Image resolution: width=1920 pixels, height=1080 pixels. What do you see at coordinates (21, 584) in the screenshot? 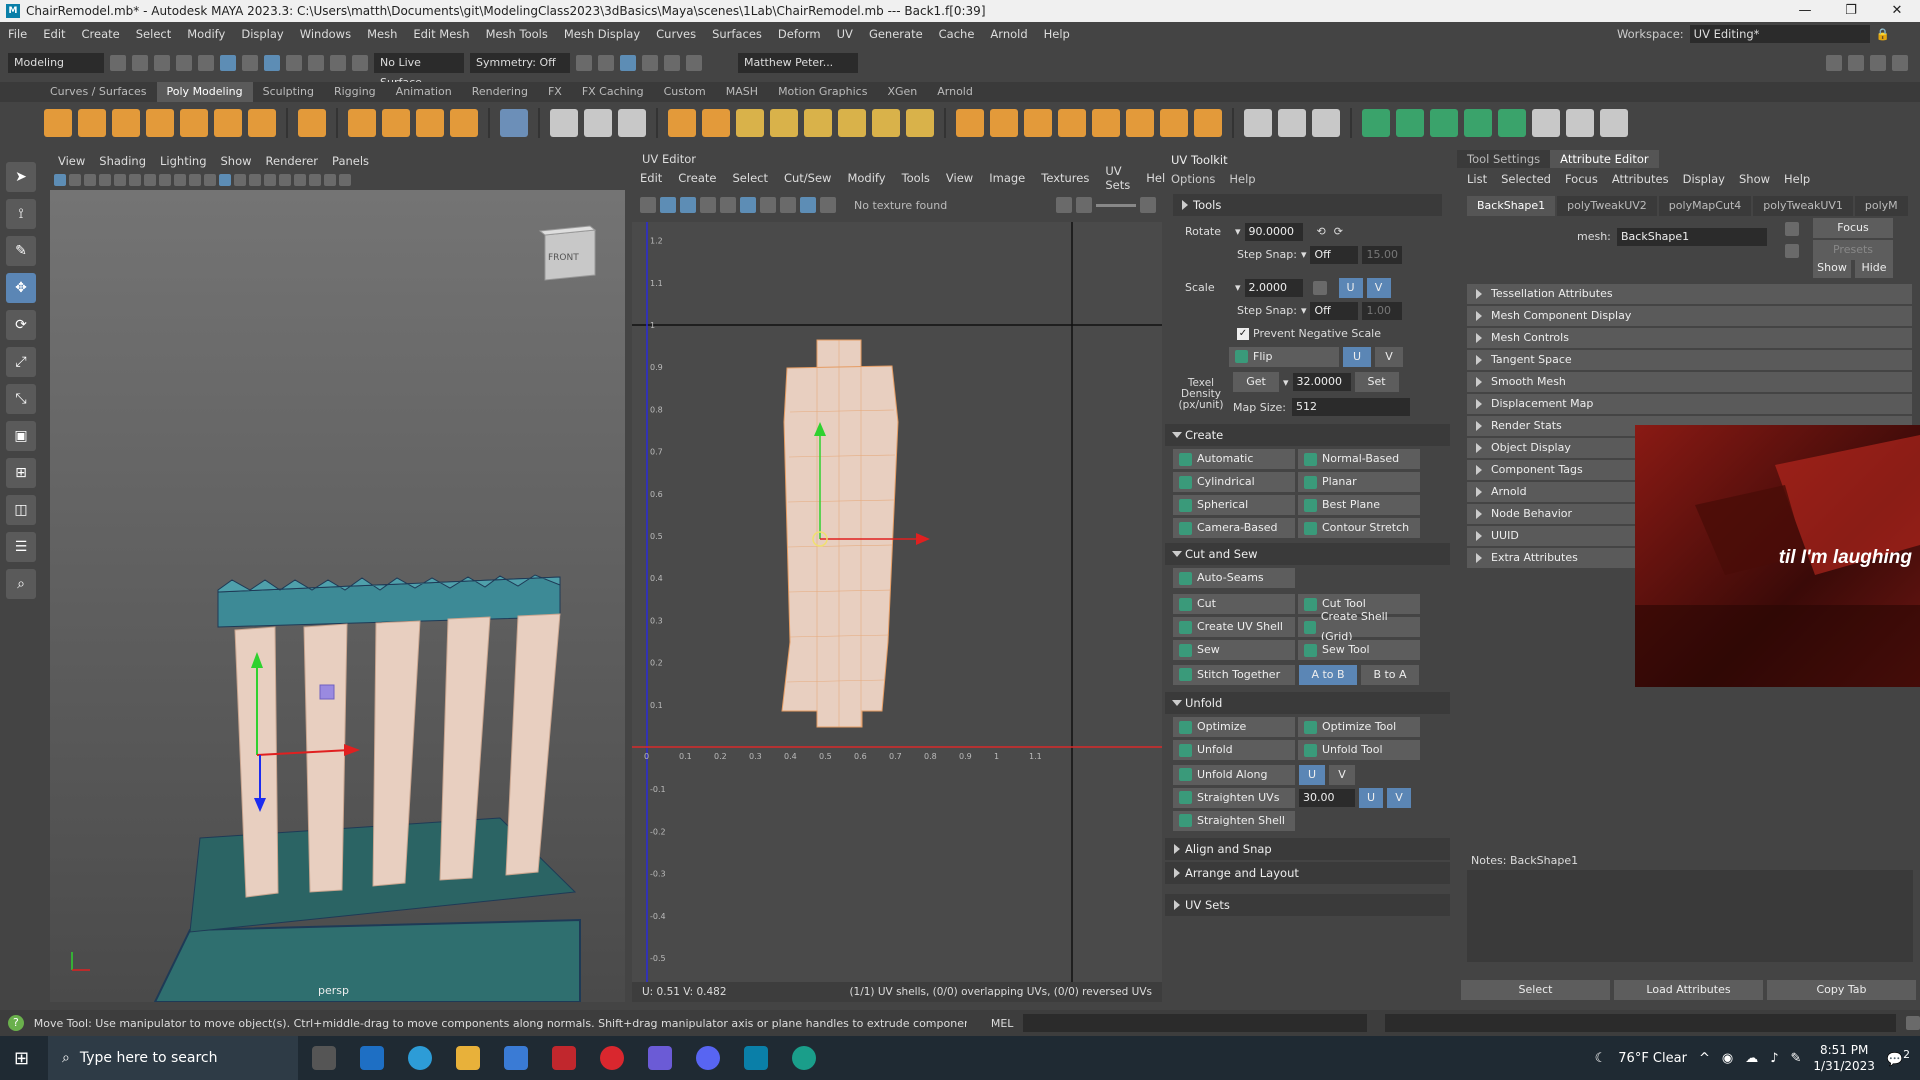
I see `search-icon: ⌕` at bounding box center [21, 584].